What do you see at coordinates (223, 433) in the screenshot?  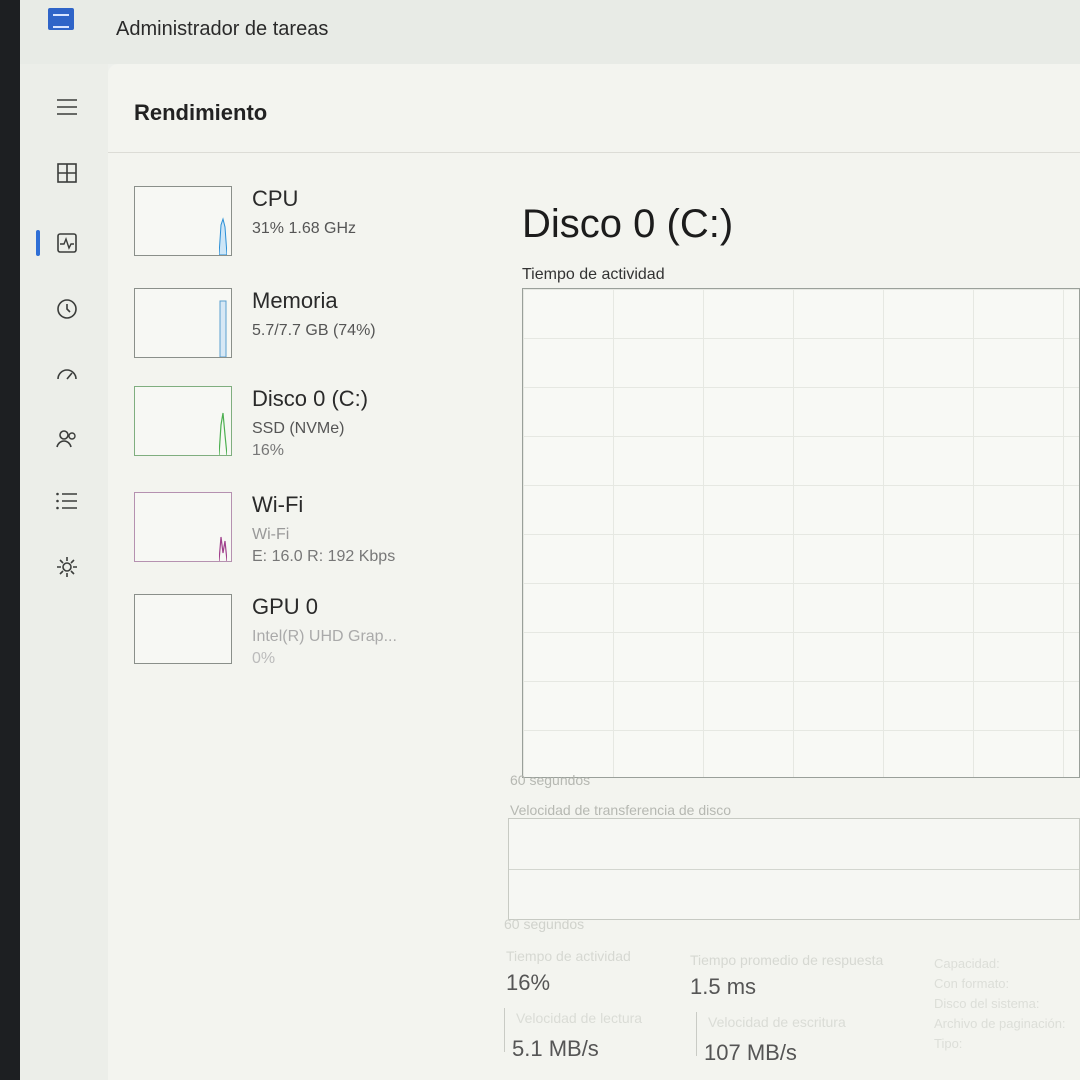 I see `disk-sparkline` at bounding box center [223, 433].